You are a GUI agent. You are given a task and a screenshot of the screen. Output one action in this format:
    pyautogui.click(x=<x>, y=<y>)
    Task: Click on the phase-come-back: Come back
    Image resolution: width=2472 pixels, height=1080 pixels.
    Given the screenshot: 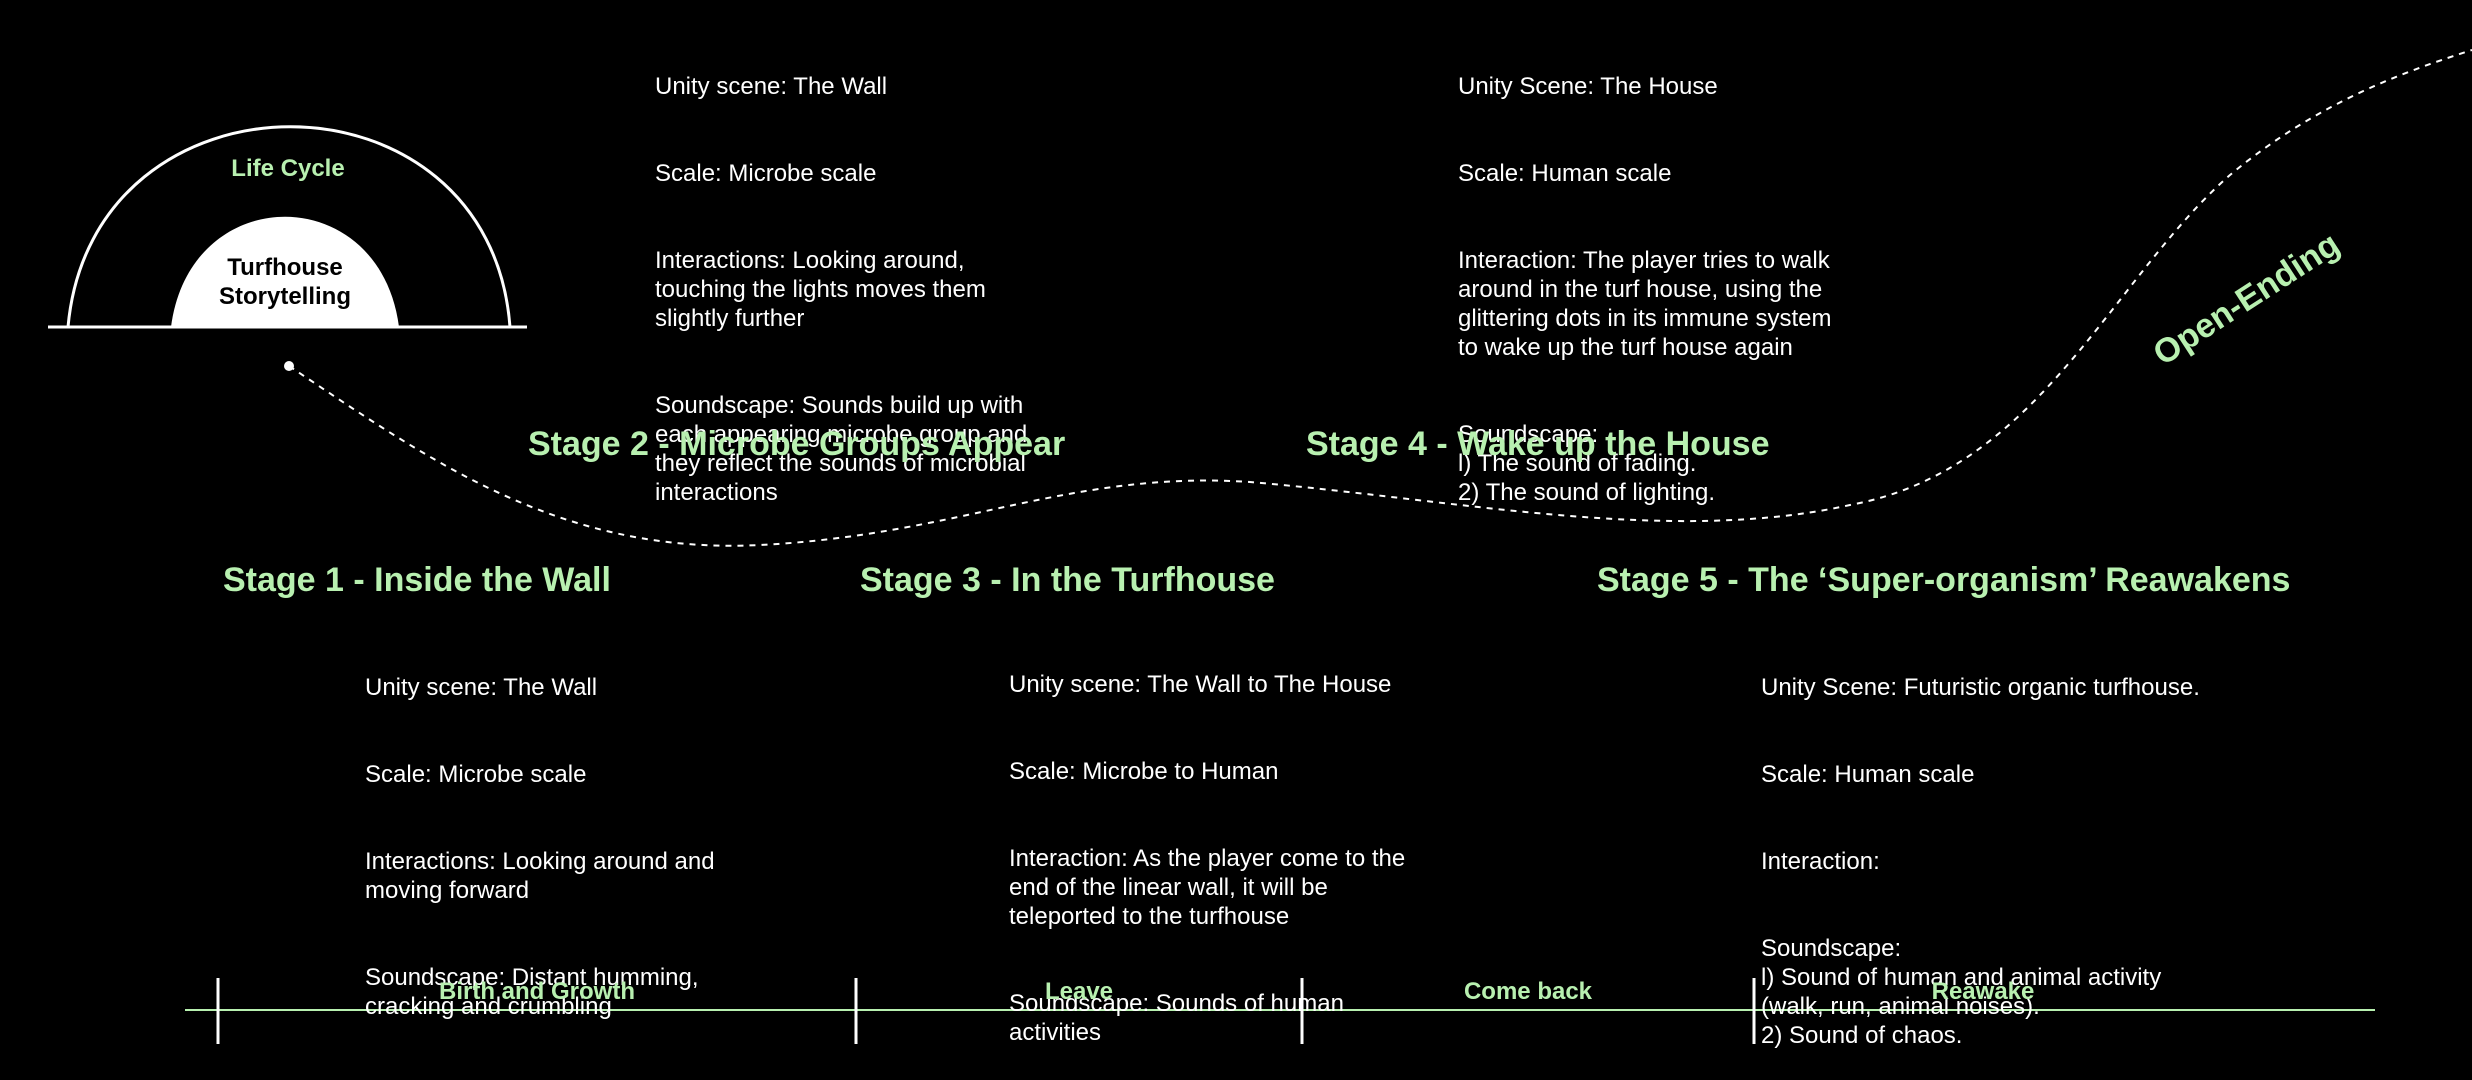 What is the action you would take?
    pyautogui.click(x=1528, y=991)
    